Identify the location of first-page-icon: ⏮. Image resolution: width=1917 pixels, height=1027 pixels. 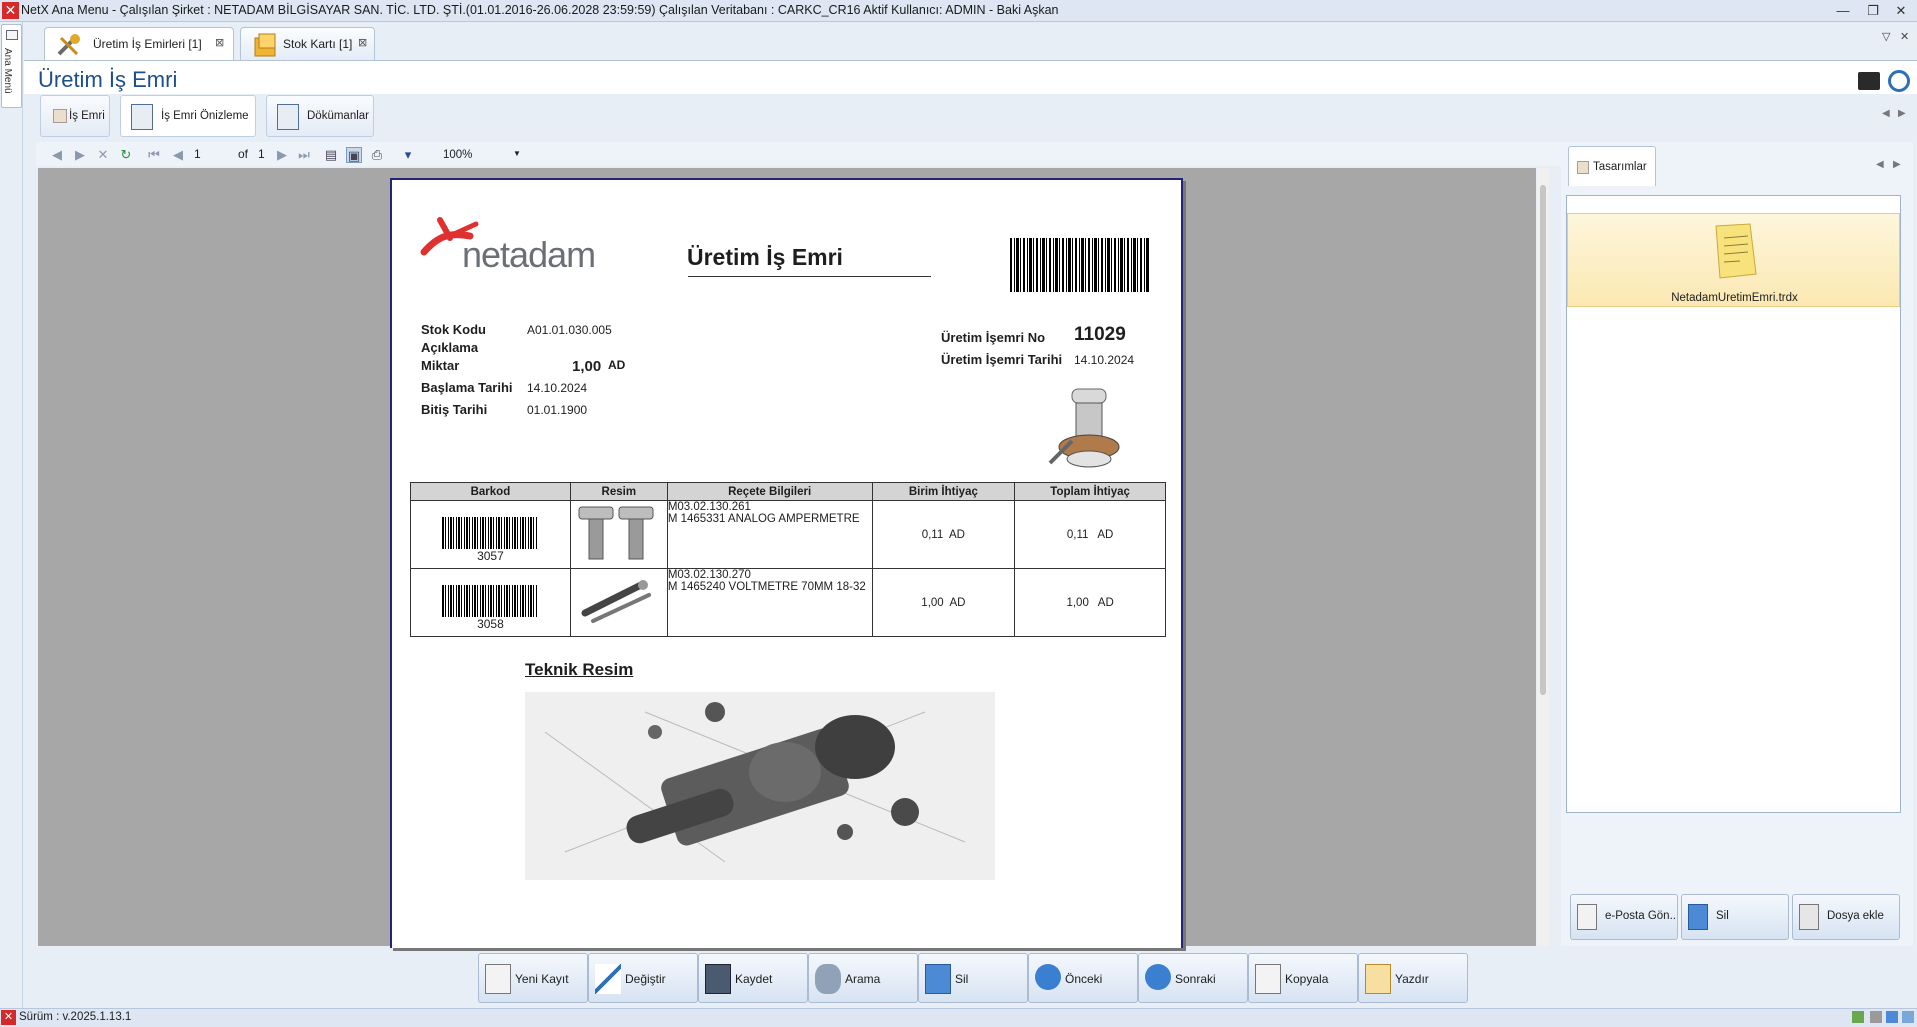
(154, 155).